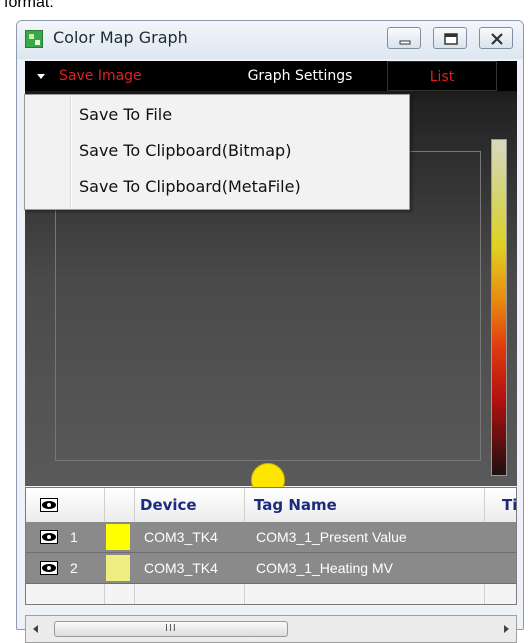 This screenshot has width=528, height=643. I want to click on scroll-grip: III, so click(171, 628).